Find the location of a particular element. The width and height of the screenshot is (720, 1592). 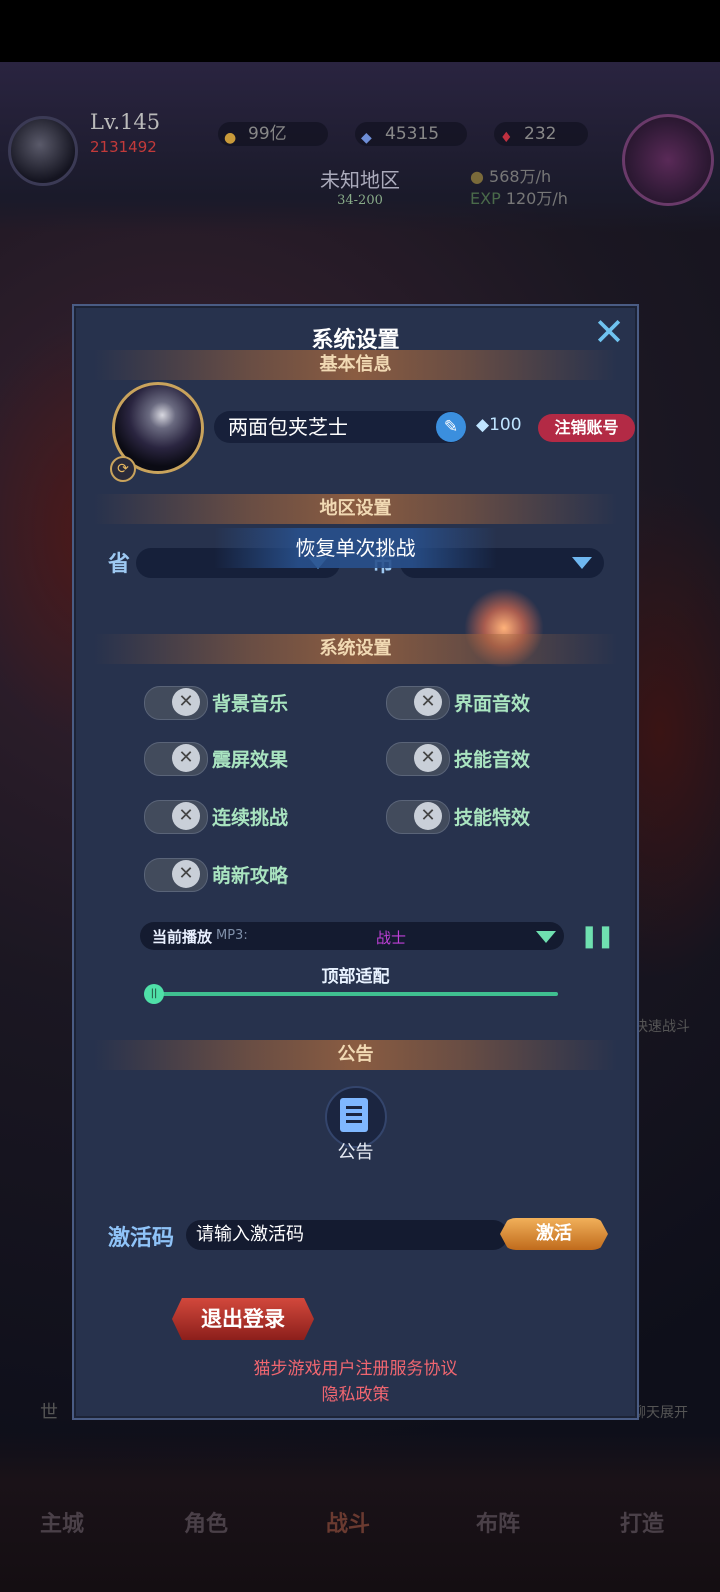

toggle-continuous-challenge: ✕ 连续挑战 is located at coordinates (263, 817).